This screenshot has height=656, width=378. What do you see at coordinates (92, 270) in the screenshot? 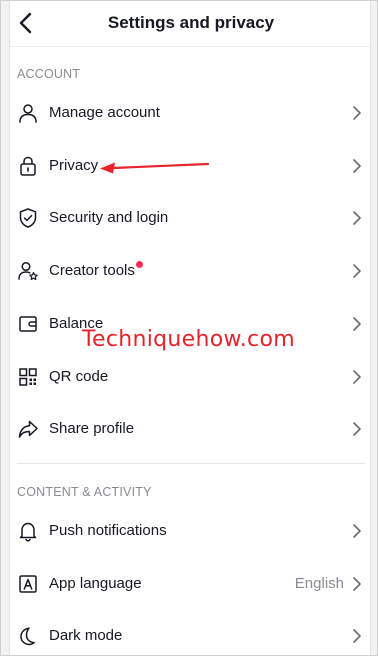
I see `row-label: Creator tools` at bounding box center [92, 270].